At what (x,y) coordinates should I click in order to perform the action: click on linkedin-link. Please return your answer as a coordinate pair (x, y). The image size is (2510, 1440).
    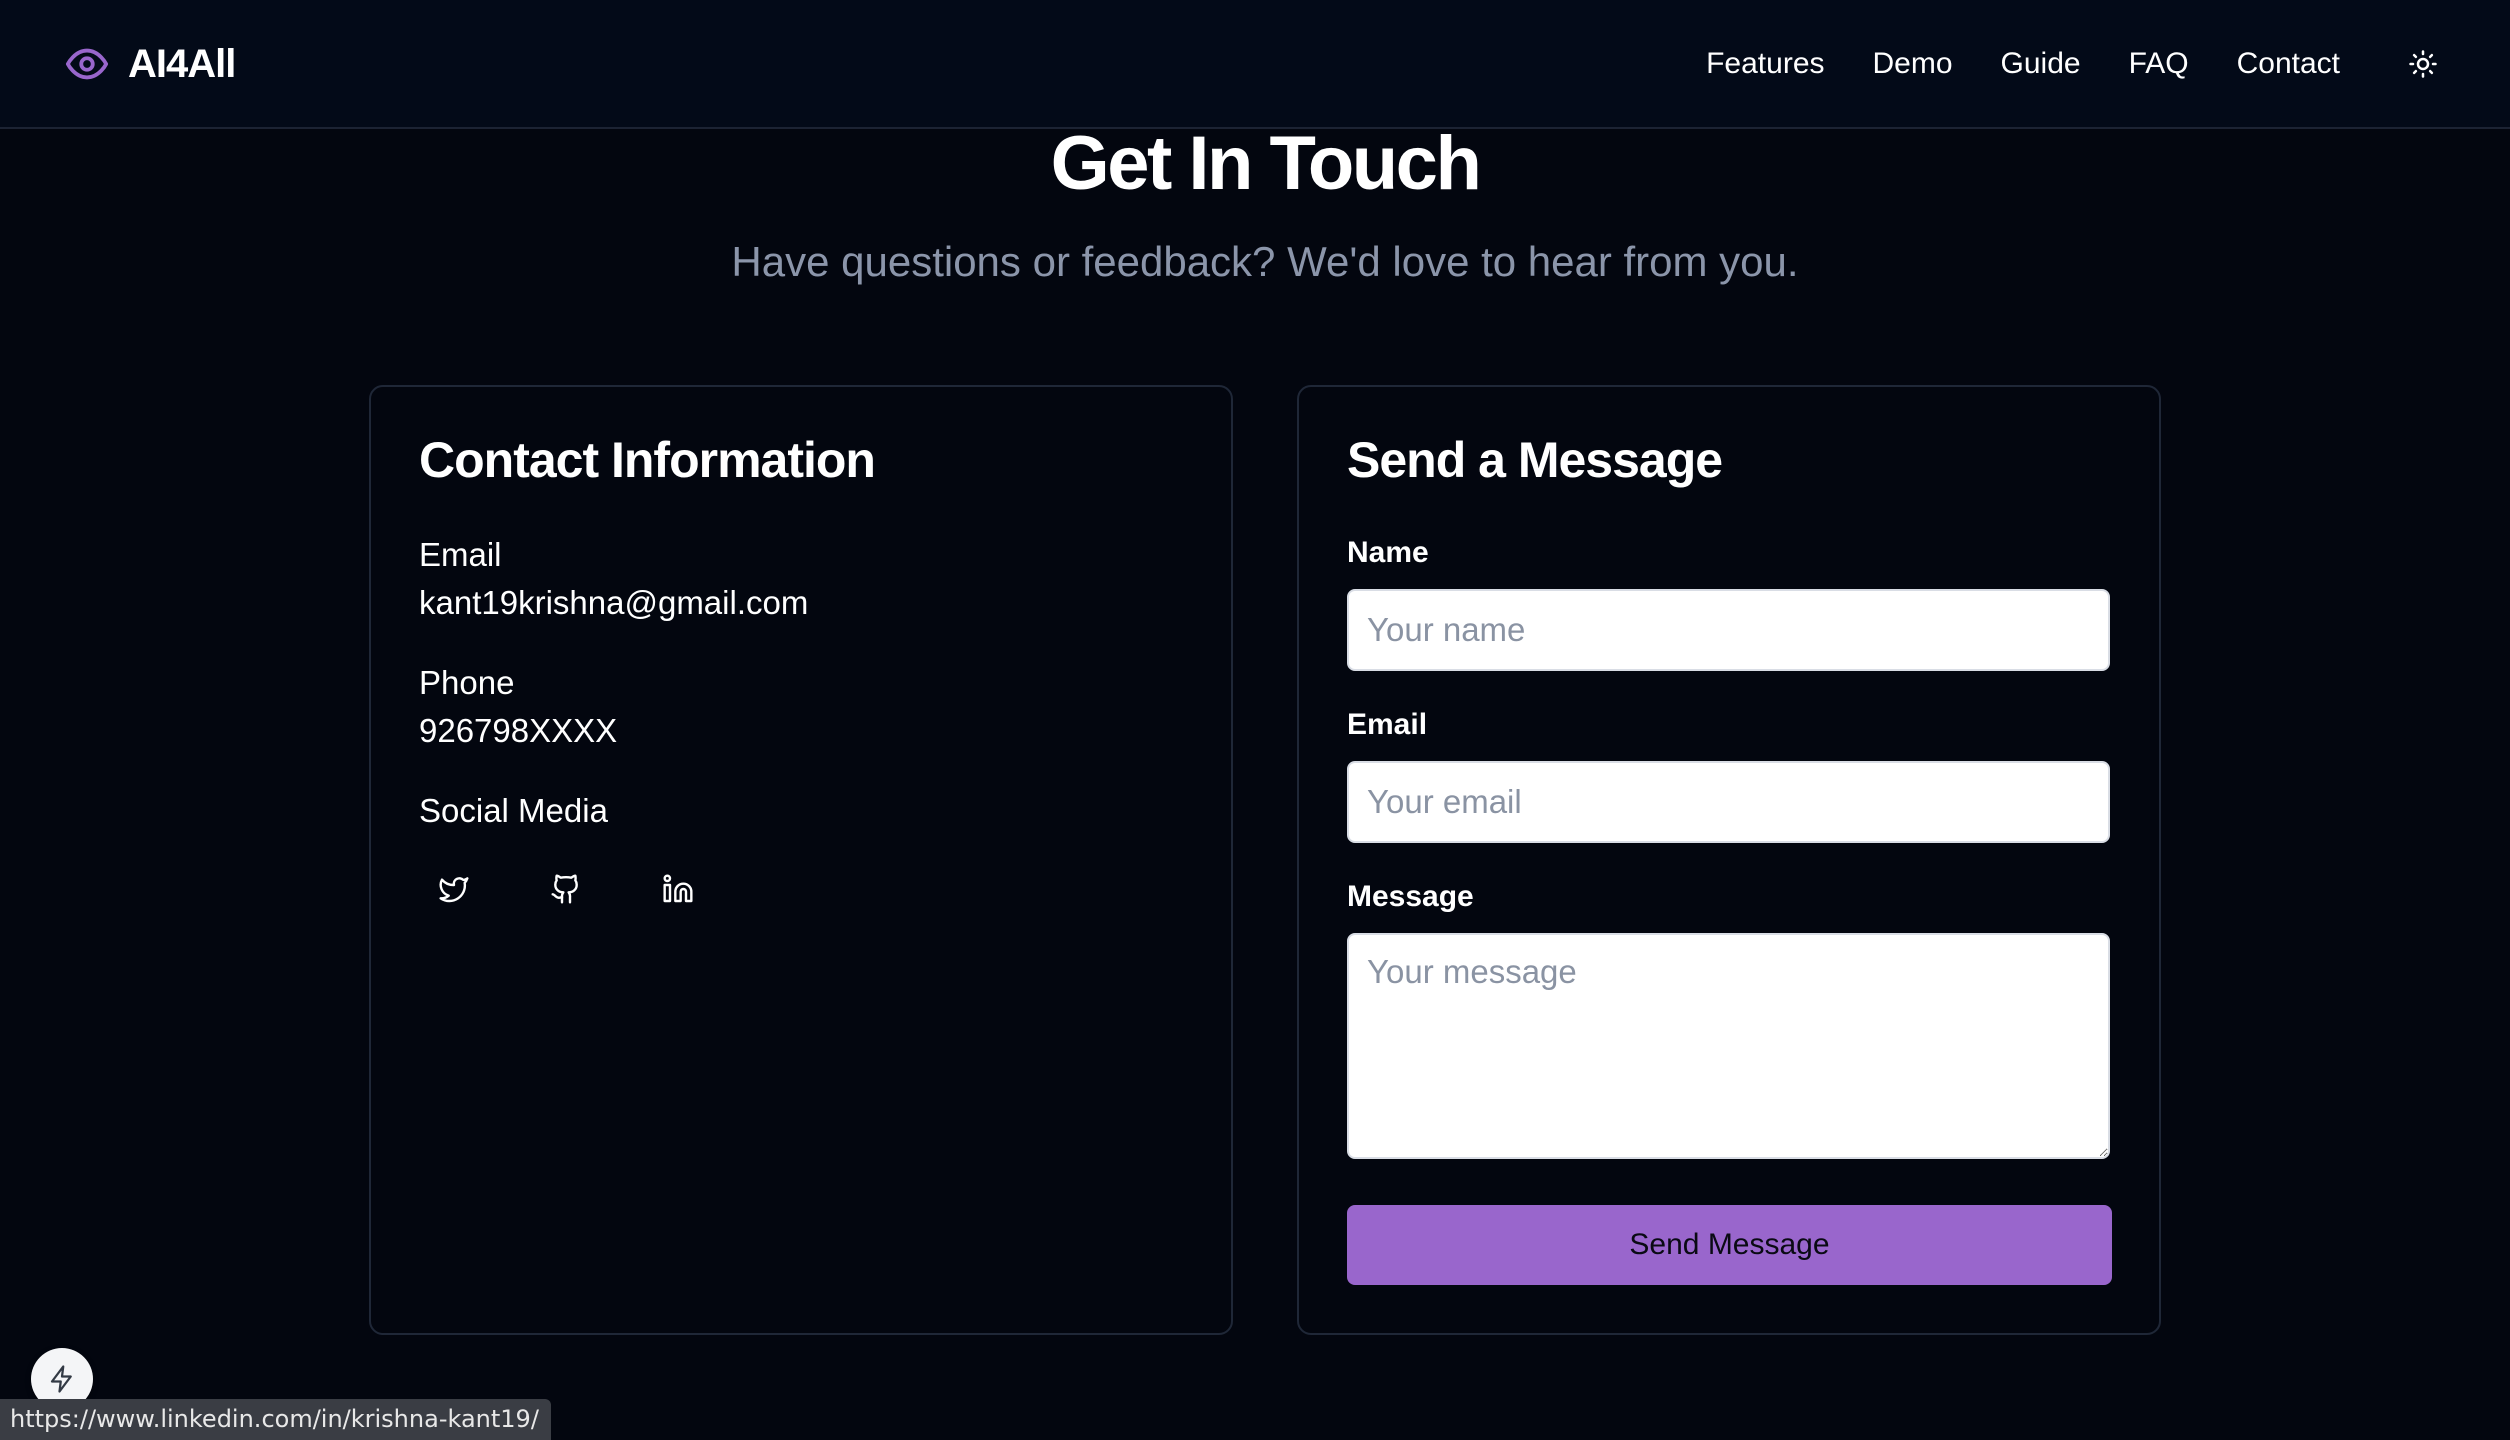
    Looking at the image, I should click on (678, 889).